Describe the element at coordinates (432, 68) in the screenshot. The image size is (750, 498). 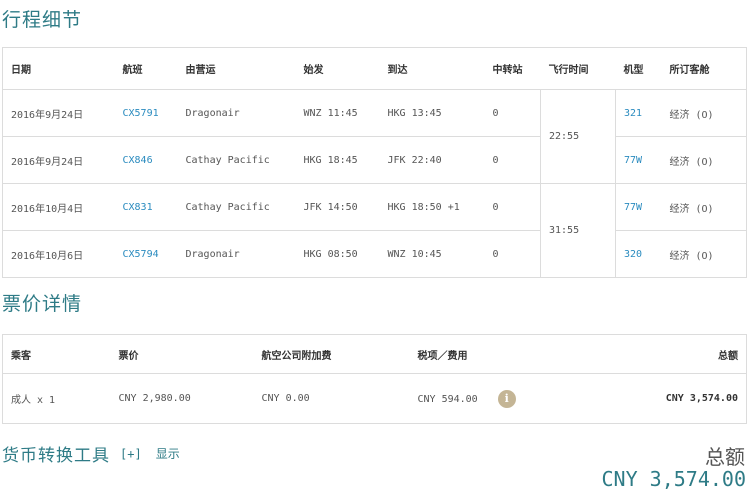
I see `col-destination: 到达` at that location.